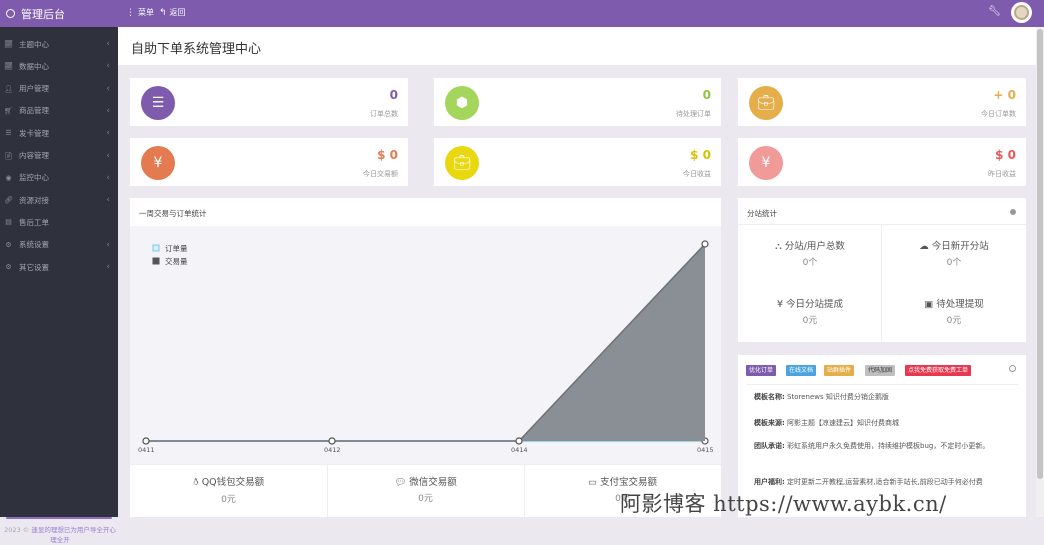 The image size is (1044, 545). I want to click on sidebar-item-label: 售后工单, so click(34, 222).